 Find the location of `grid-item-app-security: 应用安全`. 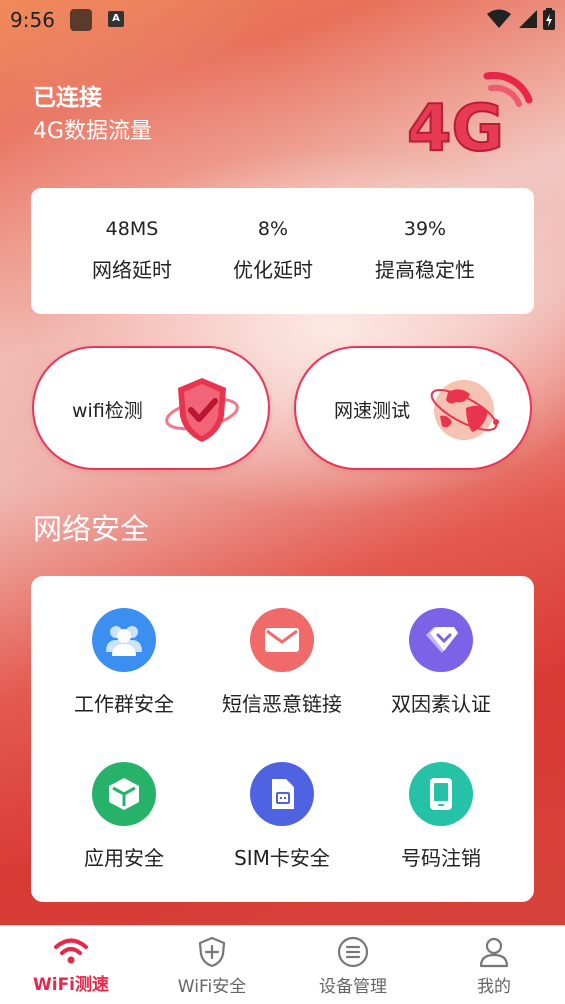

grid-item-app-security: 应用安全 is located at coordinates (124, 816).